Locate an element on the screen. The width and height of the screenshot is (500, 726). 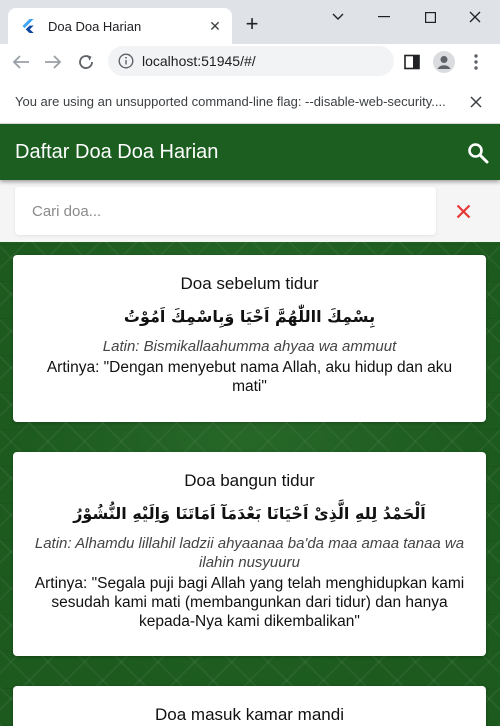
profile-avatar-icon is located at coordinates (444, 62).